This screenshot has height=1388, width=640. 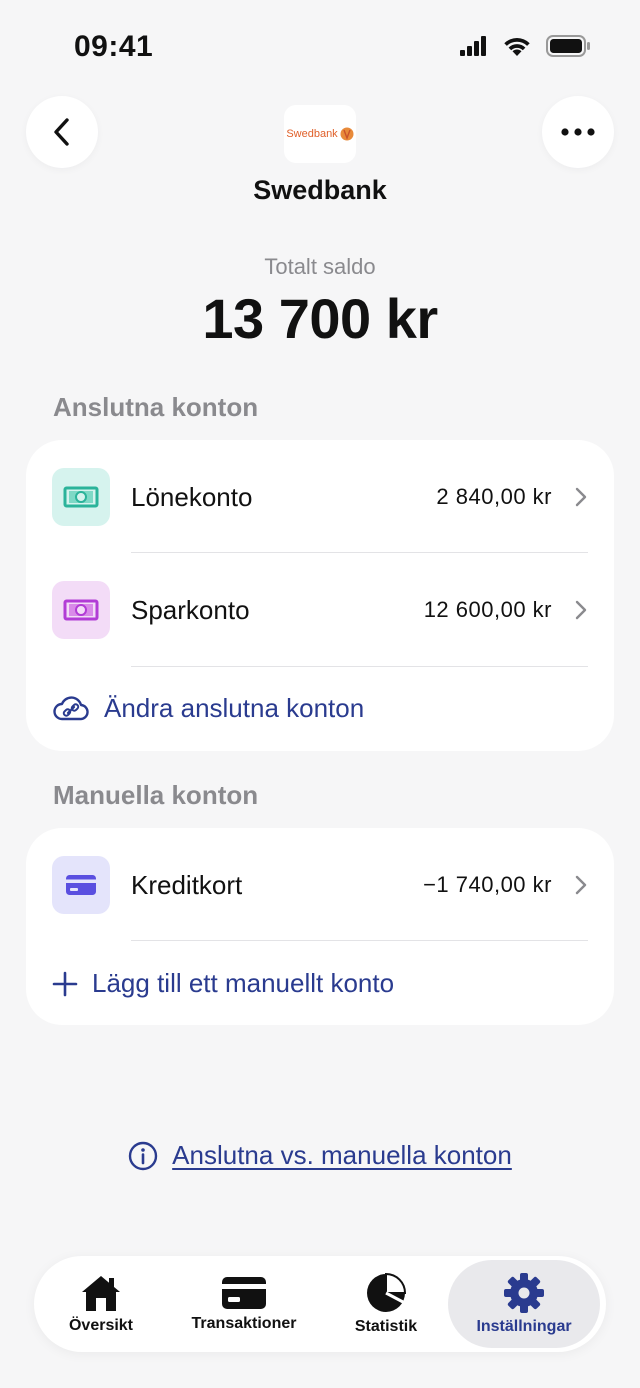 I want to click on bank-logo: Swedbank, so click(x=320, y=134).